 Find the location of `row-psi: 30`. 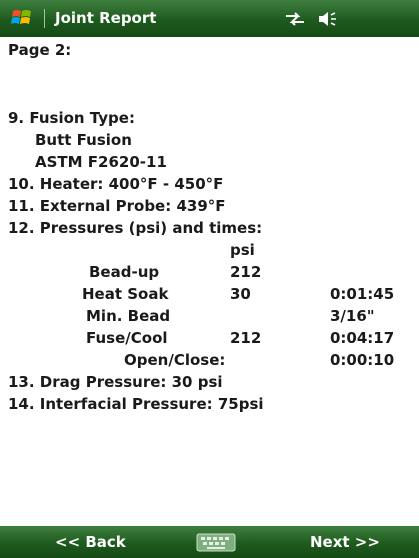

row-psi: 30 is located at coordinates (240, 294).